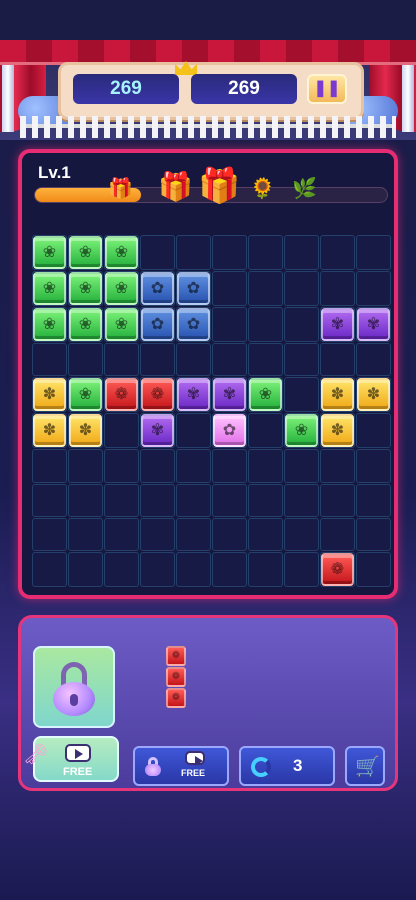  I want to click on shop-button: 🛒, so click(365, 766).